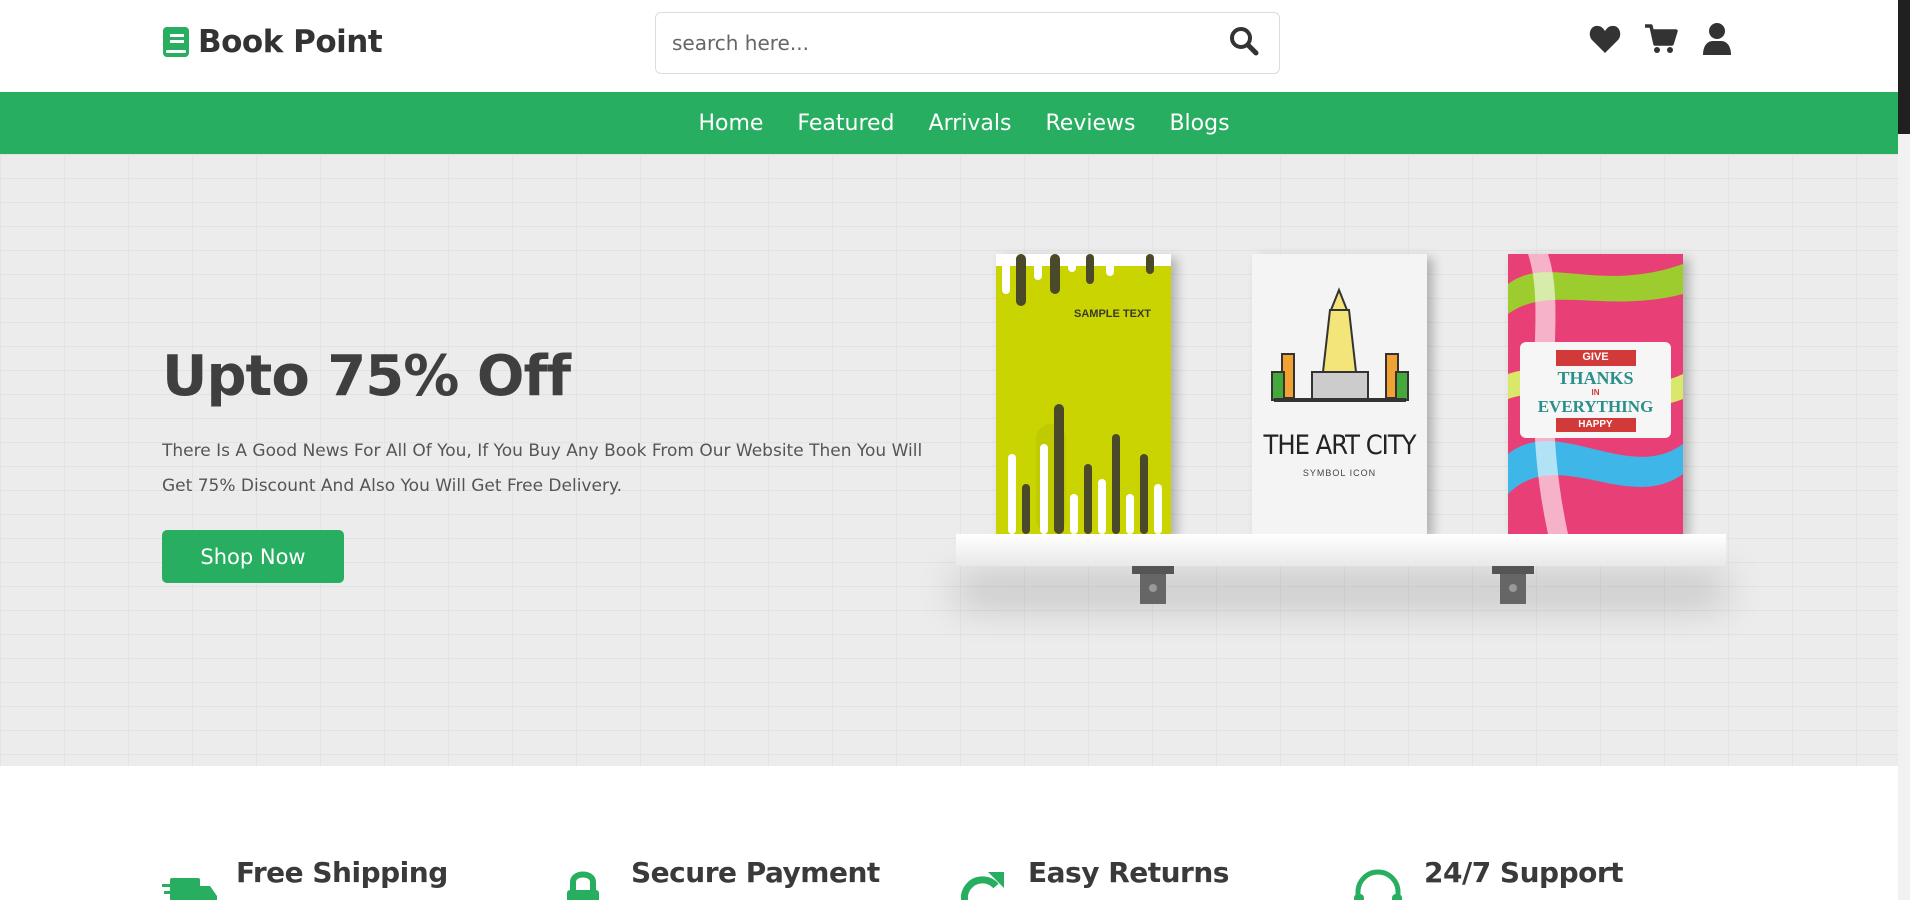  I want to click on feature-support: 24/7 Support, so click(1487, 878).